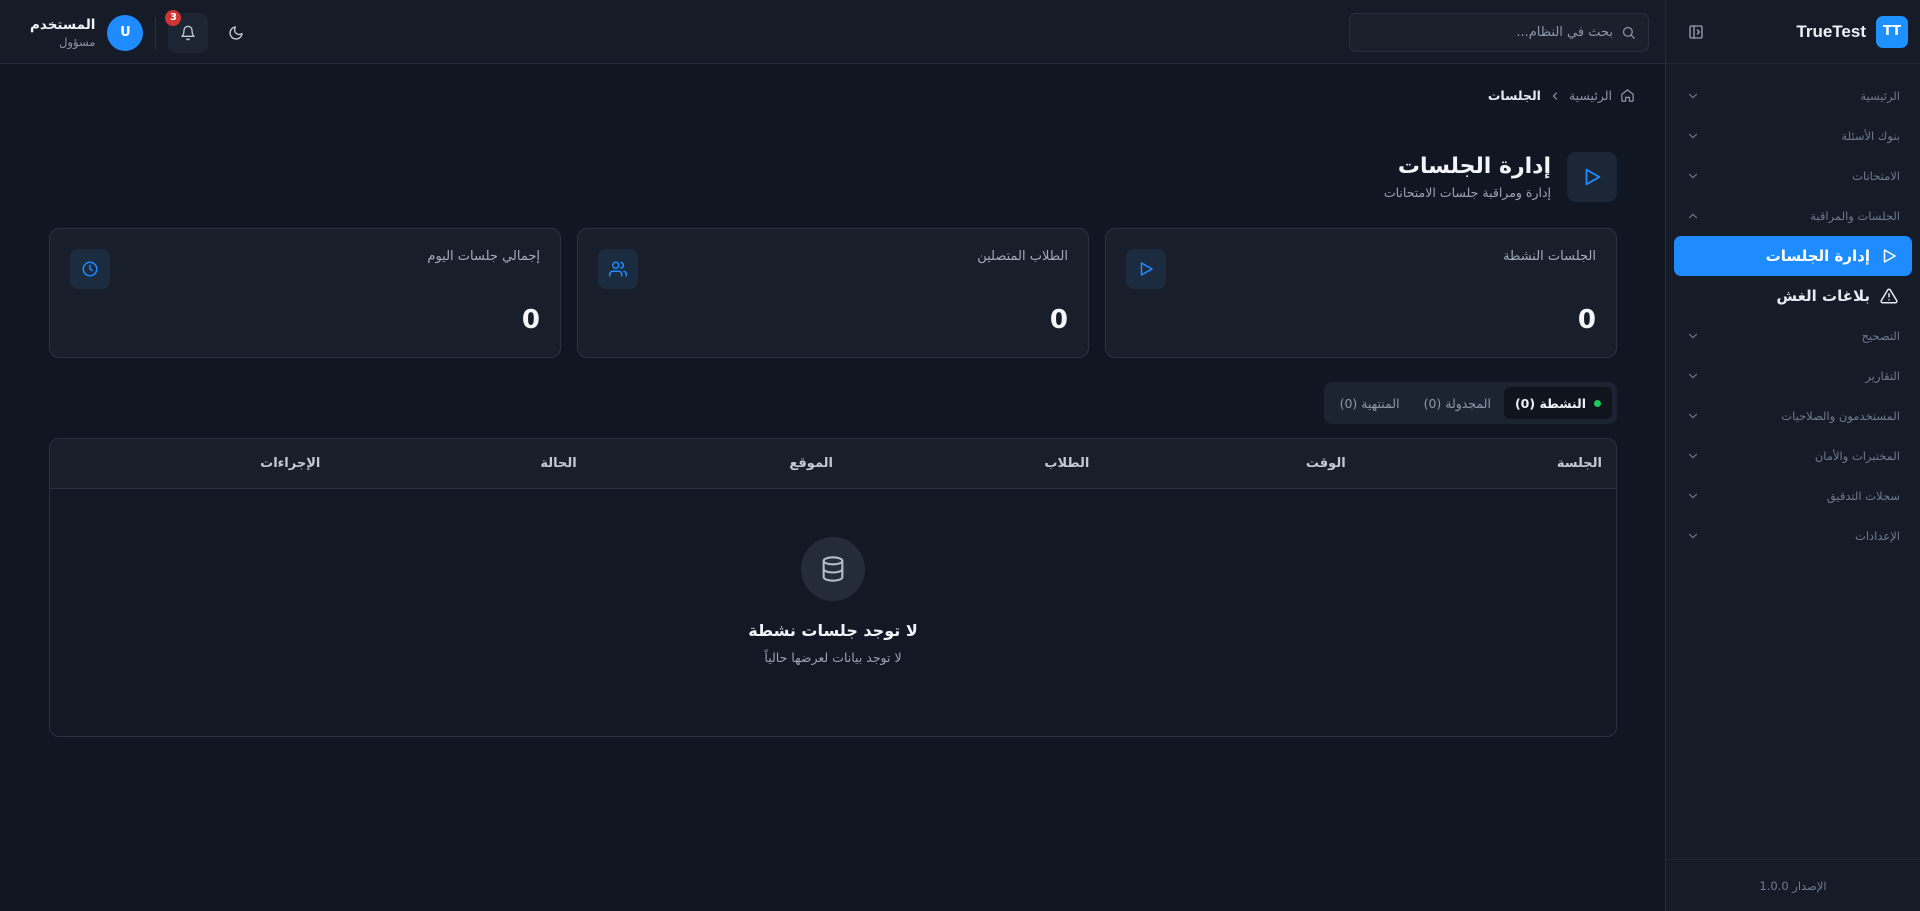 This screenshot has height=911, width=1920. What do you see at coordinates (125, 32) in the screenshot?
I see `avatar: U` at bounding box center [125, 32].